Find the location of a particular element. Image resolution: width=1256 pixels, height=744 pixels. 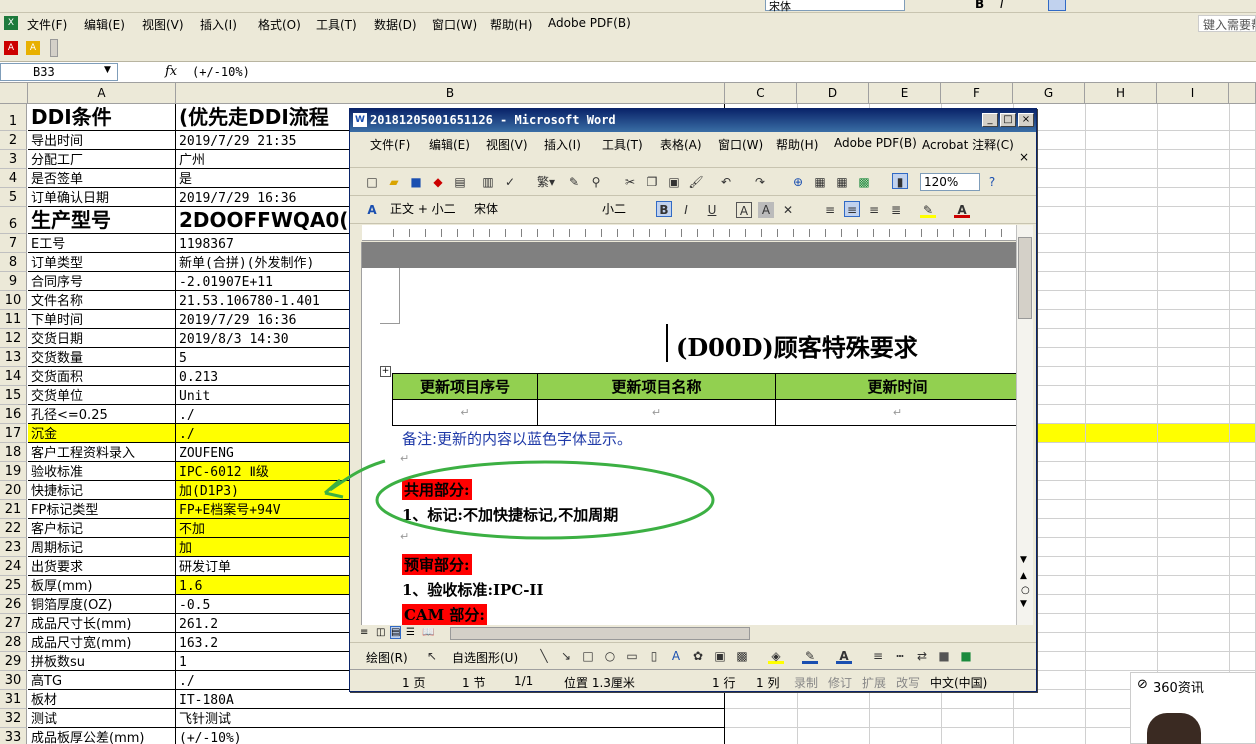

cell-a: FP标记类型 is located at coordinates (102, 509).